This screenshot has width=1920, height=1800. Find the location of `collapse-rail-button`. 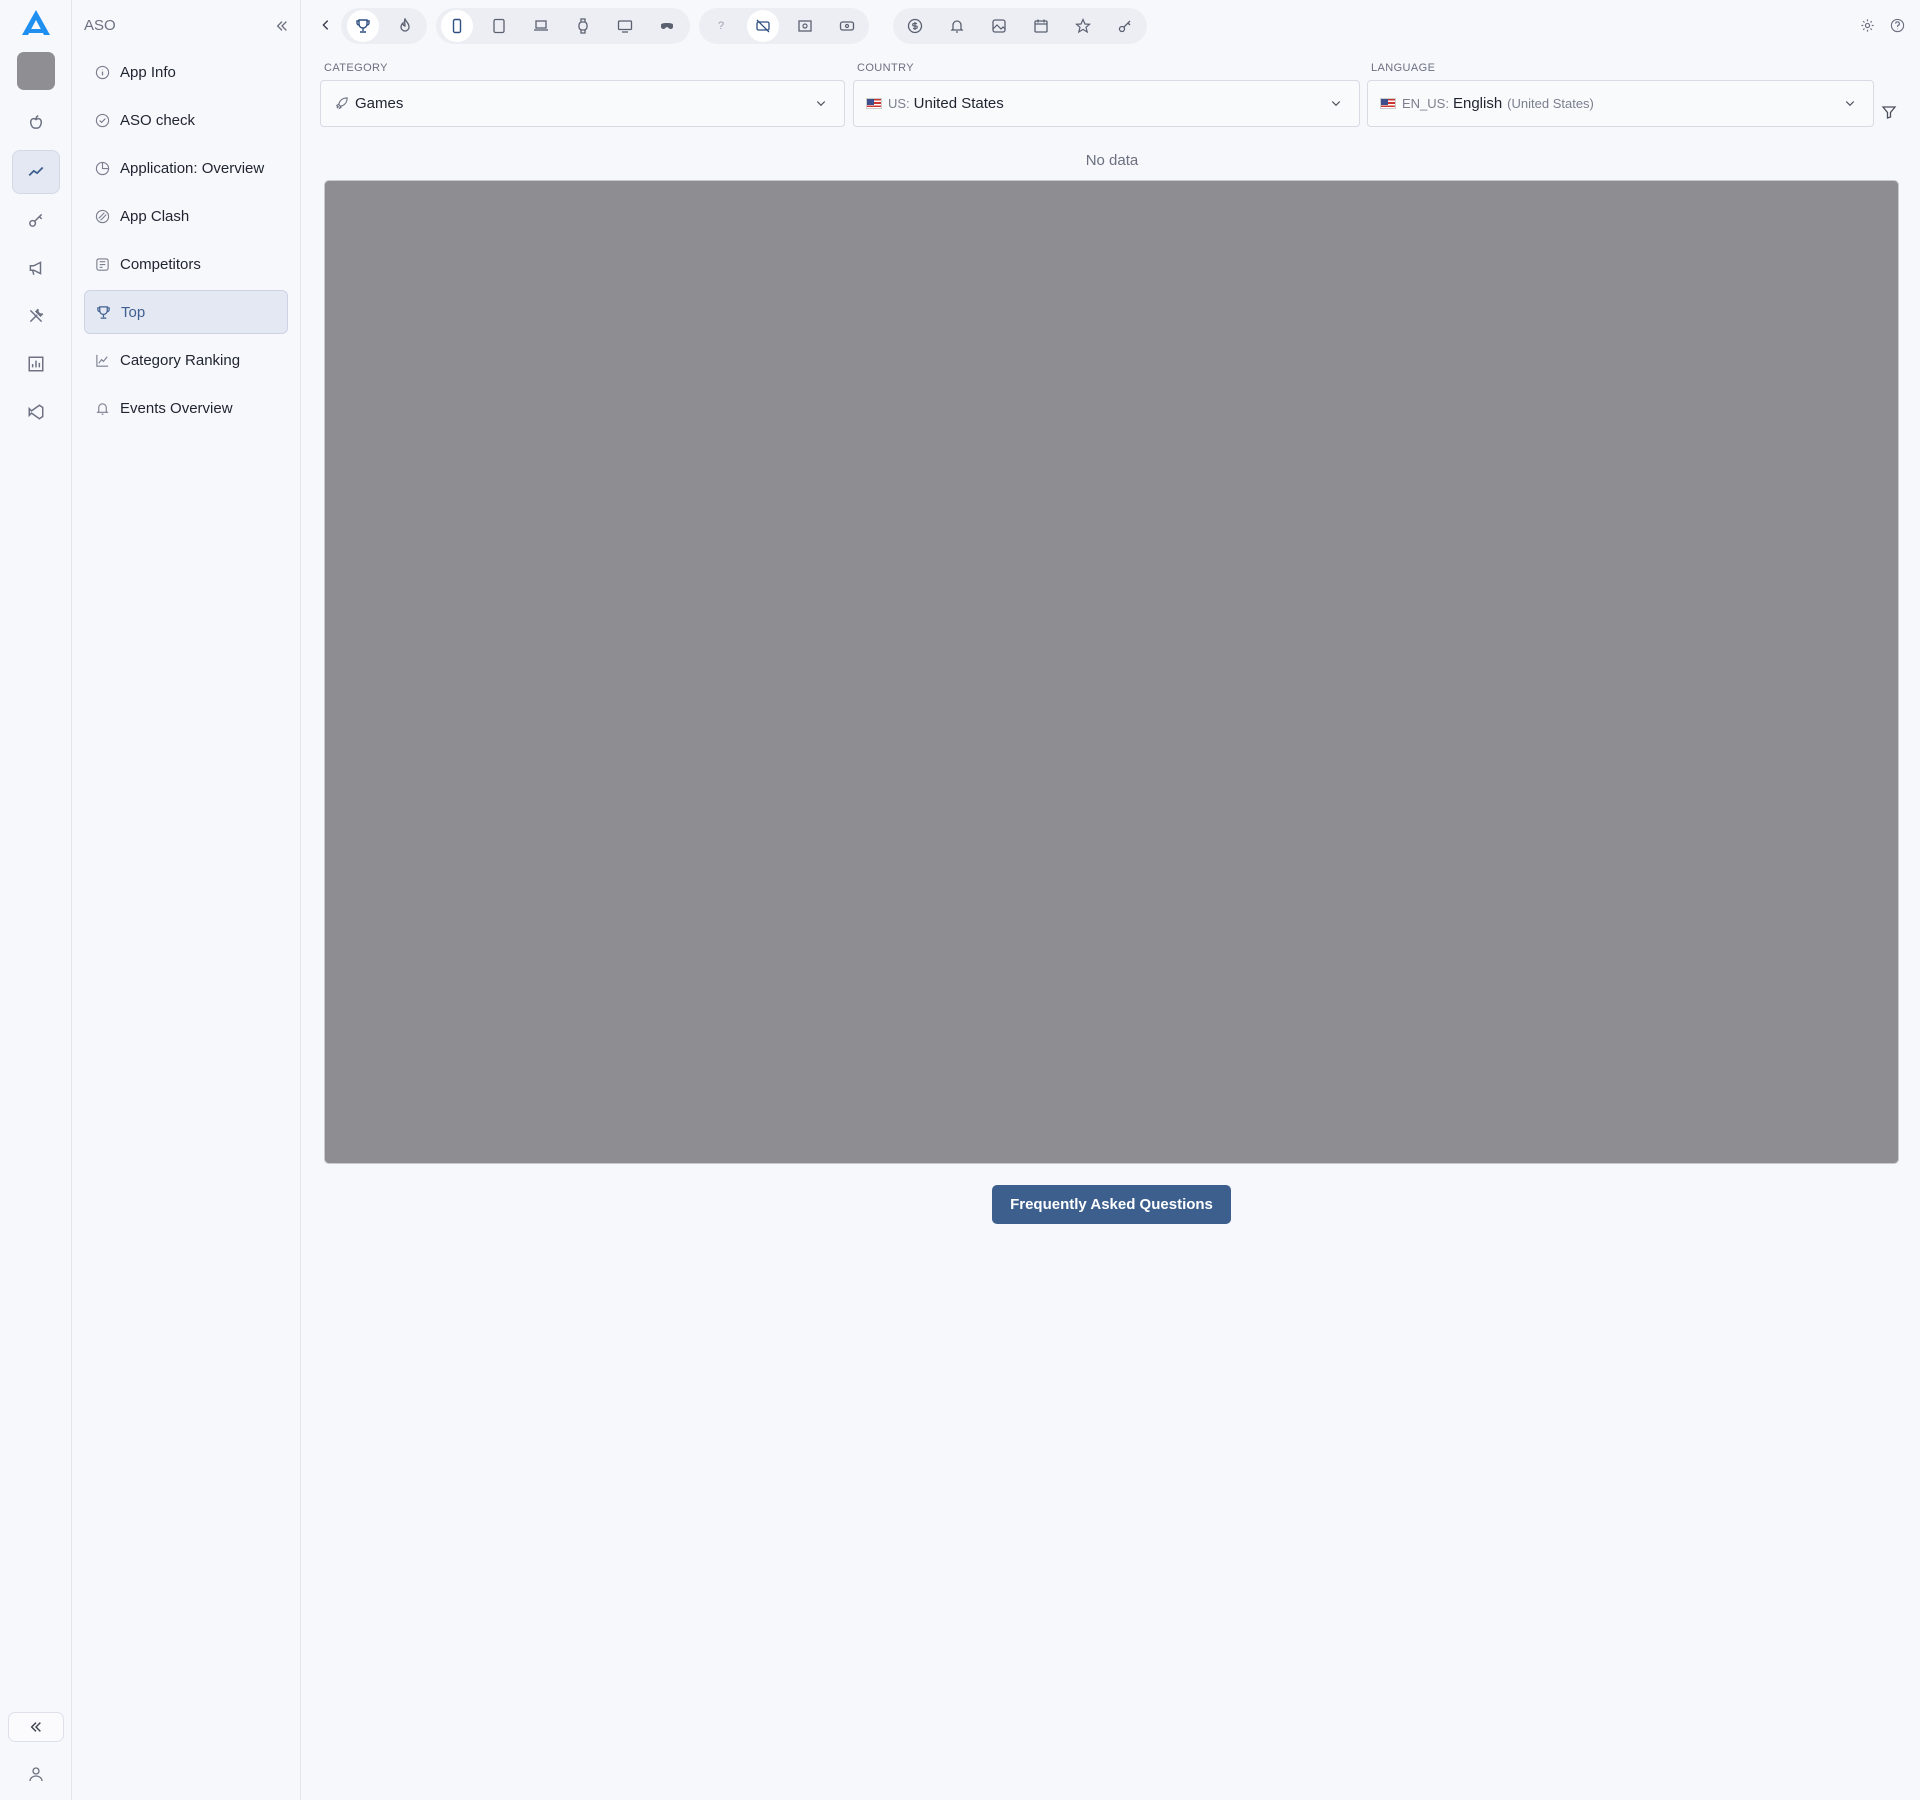

collapse-rail-button is located at coordinates (36, 1727).